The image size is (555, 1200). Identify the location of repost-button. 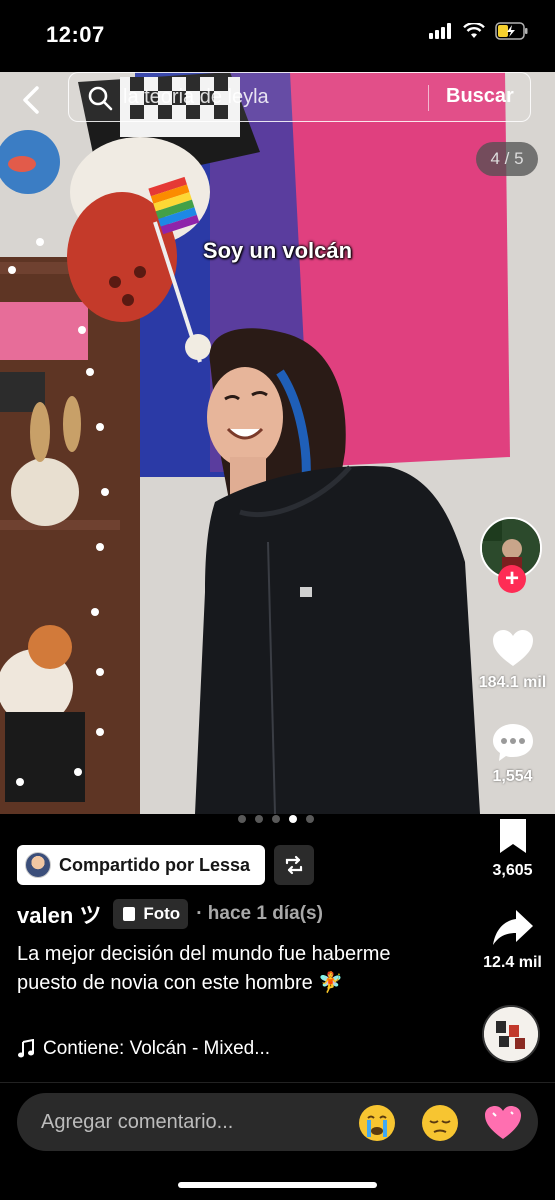
(294, 865).